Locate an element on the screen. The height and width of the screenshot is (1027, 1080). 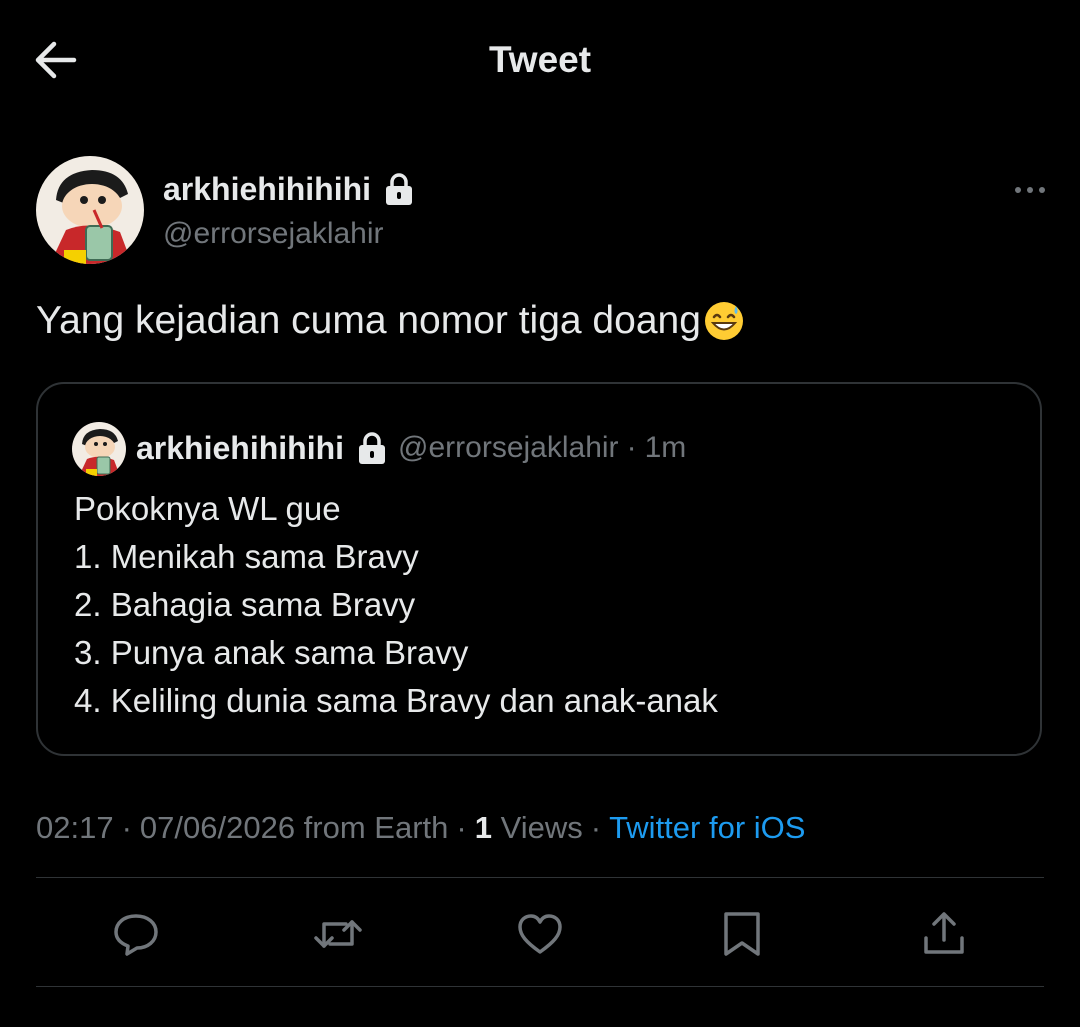
top-bar: Tweet is located at coordinates (540, 60).